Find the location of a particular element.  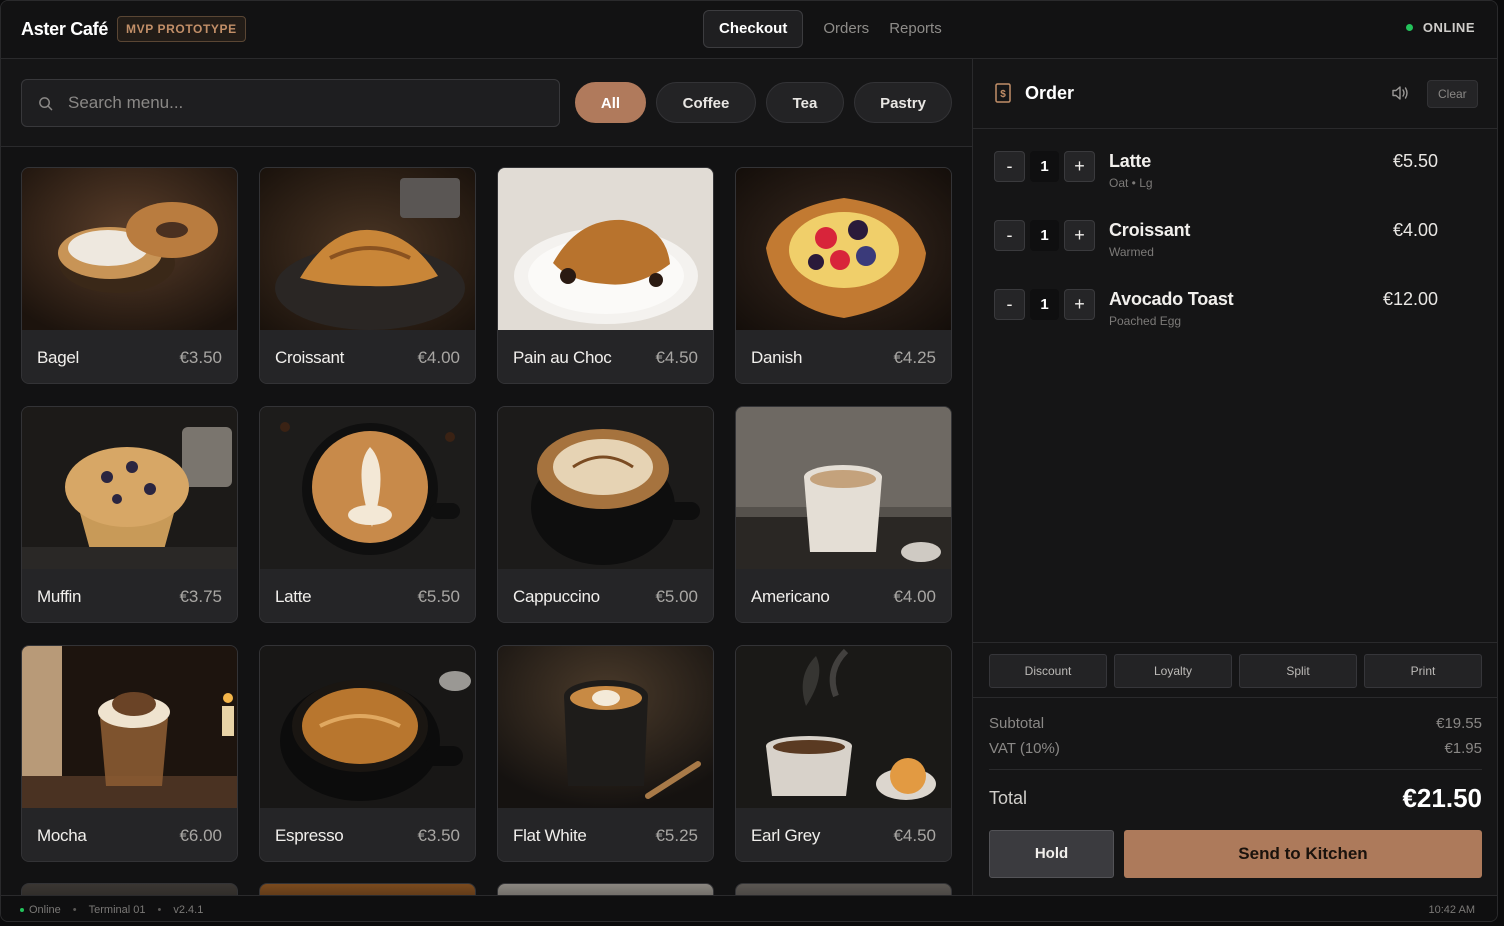

menu-item-name: Americano is located at coordinates (790, 596).